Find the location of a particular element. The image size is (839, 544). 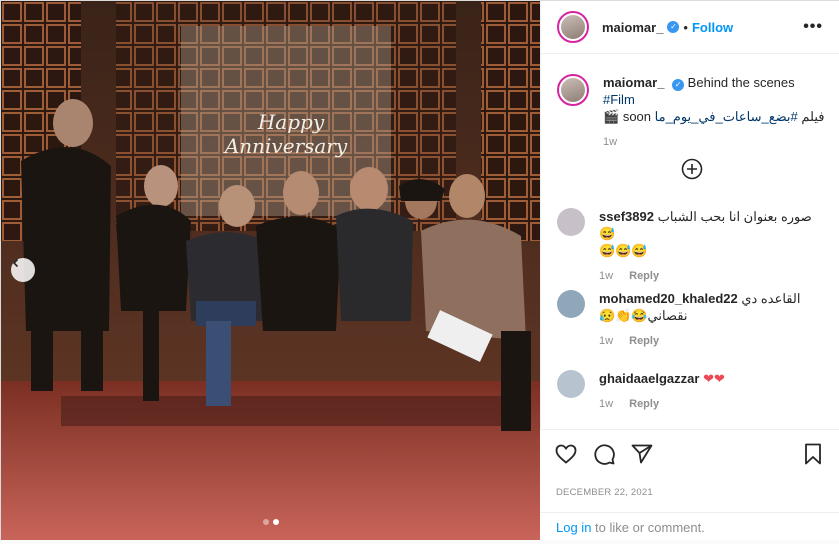

caption-time: 1w is located at coordinates (610, 142).